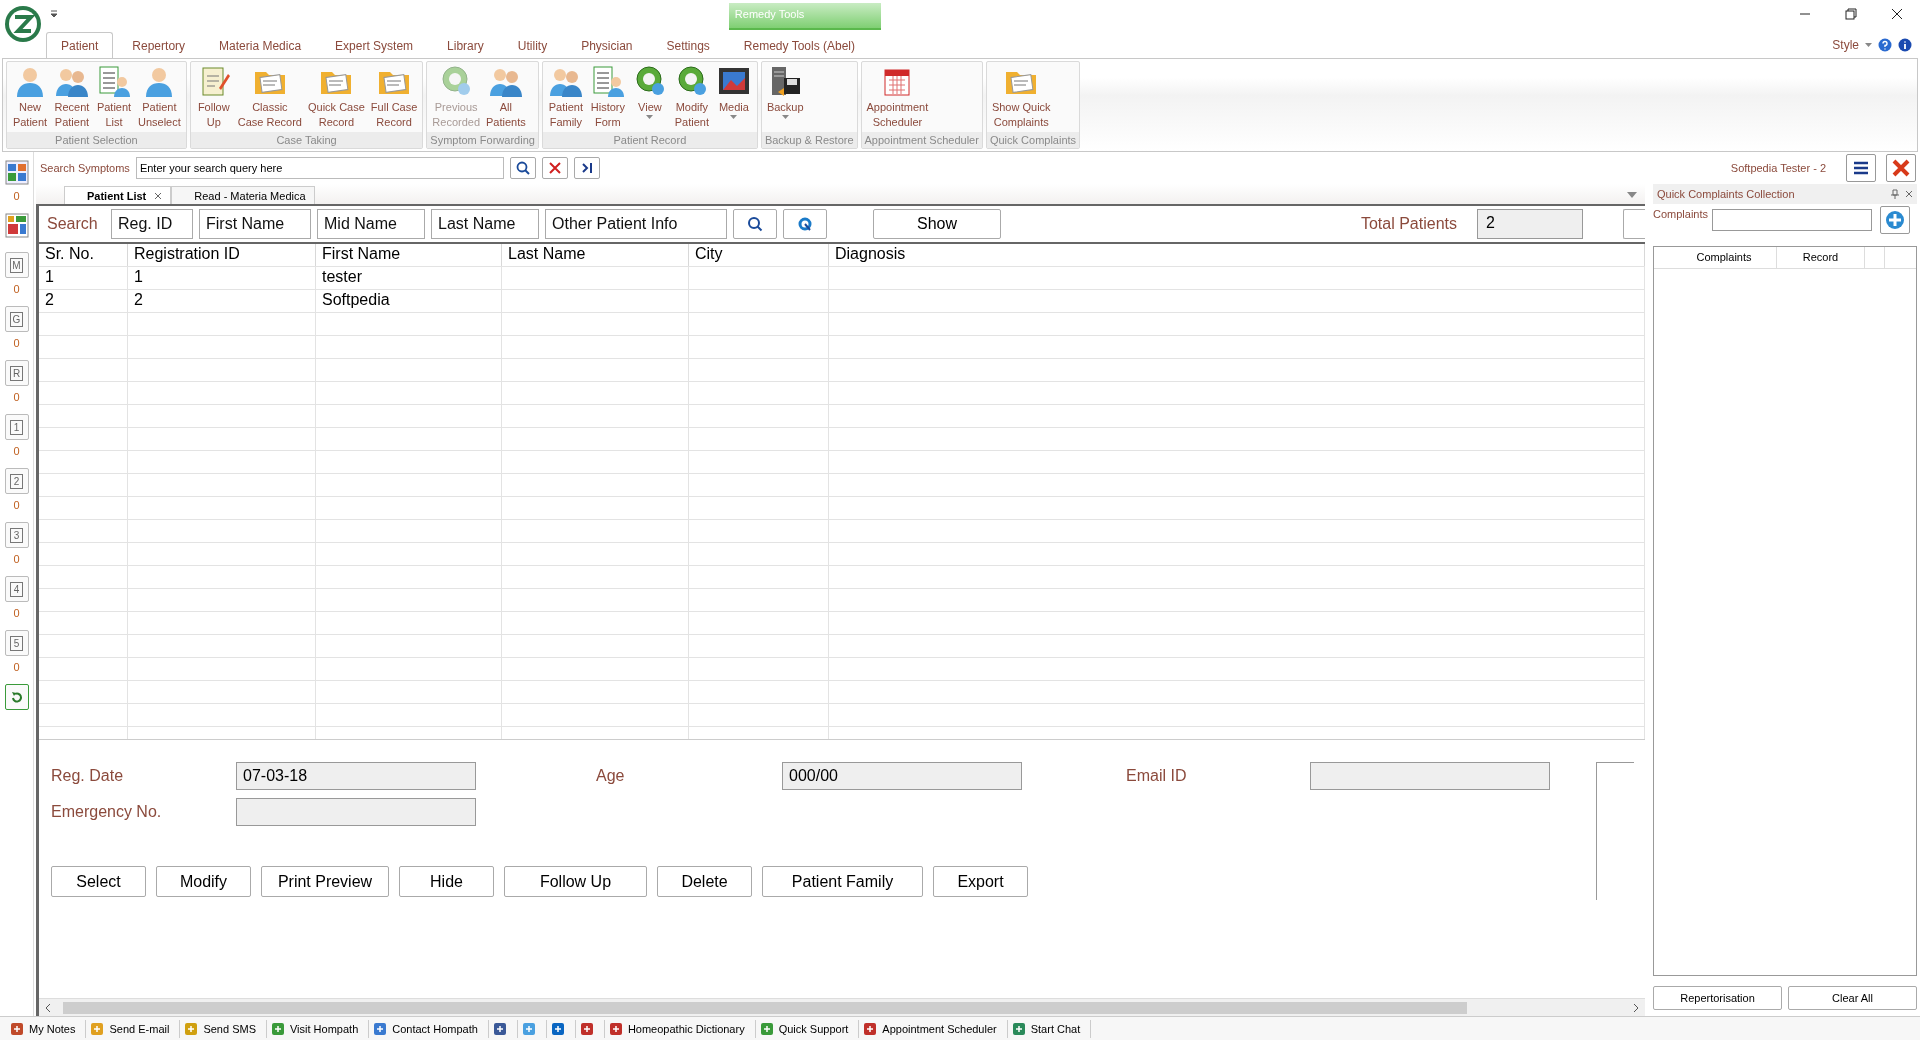 The image size is (1920, 1040). I want to click on search-field: Mid Name, so click(371, 224).